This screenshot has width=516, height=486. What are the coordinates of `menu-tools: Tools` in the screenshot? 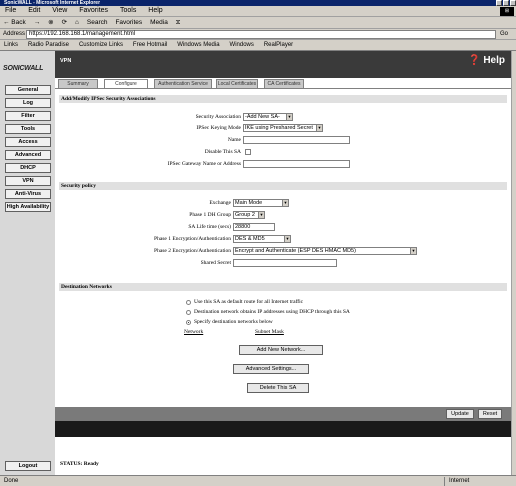 It's located at (128, 11).